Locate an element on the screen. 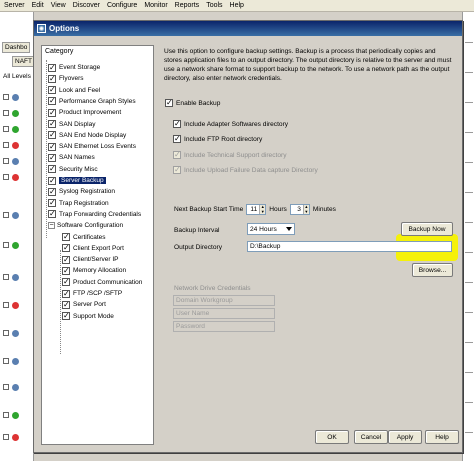 This screenshot has width=474, height=461. dialog-title-bar: Options is located at coordinates (248, 28).